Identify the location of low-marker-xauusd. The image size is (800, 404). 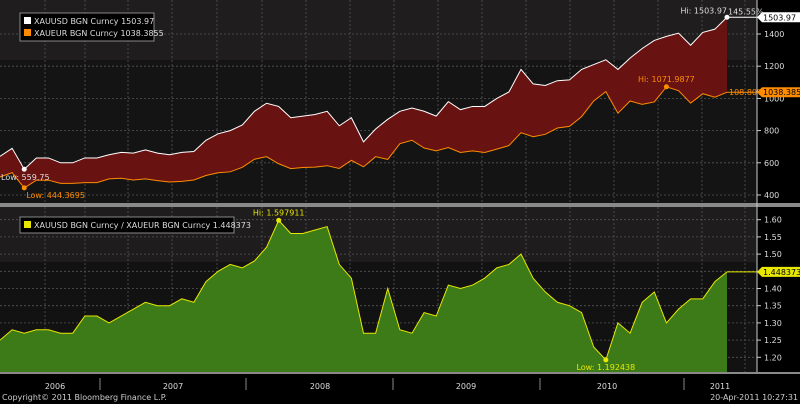
(24, 169).